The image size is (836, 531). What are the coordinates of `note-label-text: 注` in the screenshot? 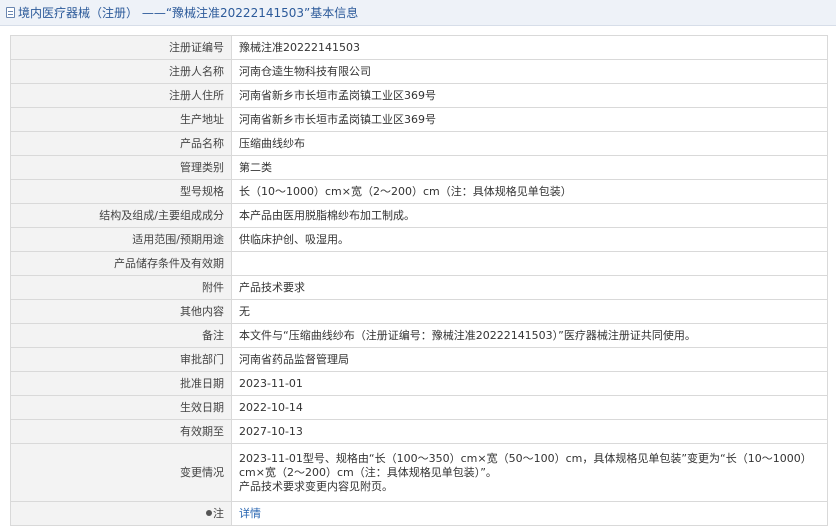 It's located at (218, 513).